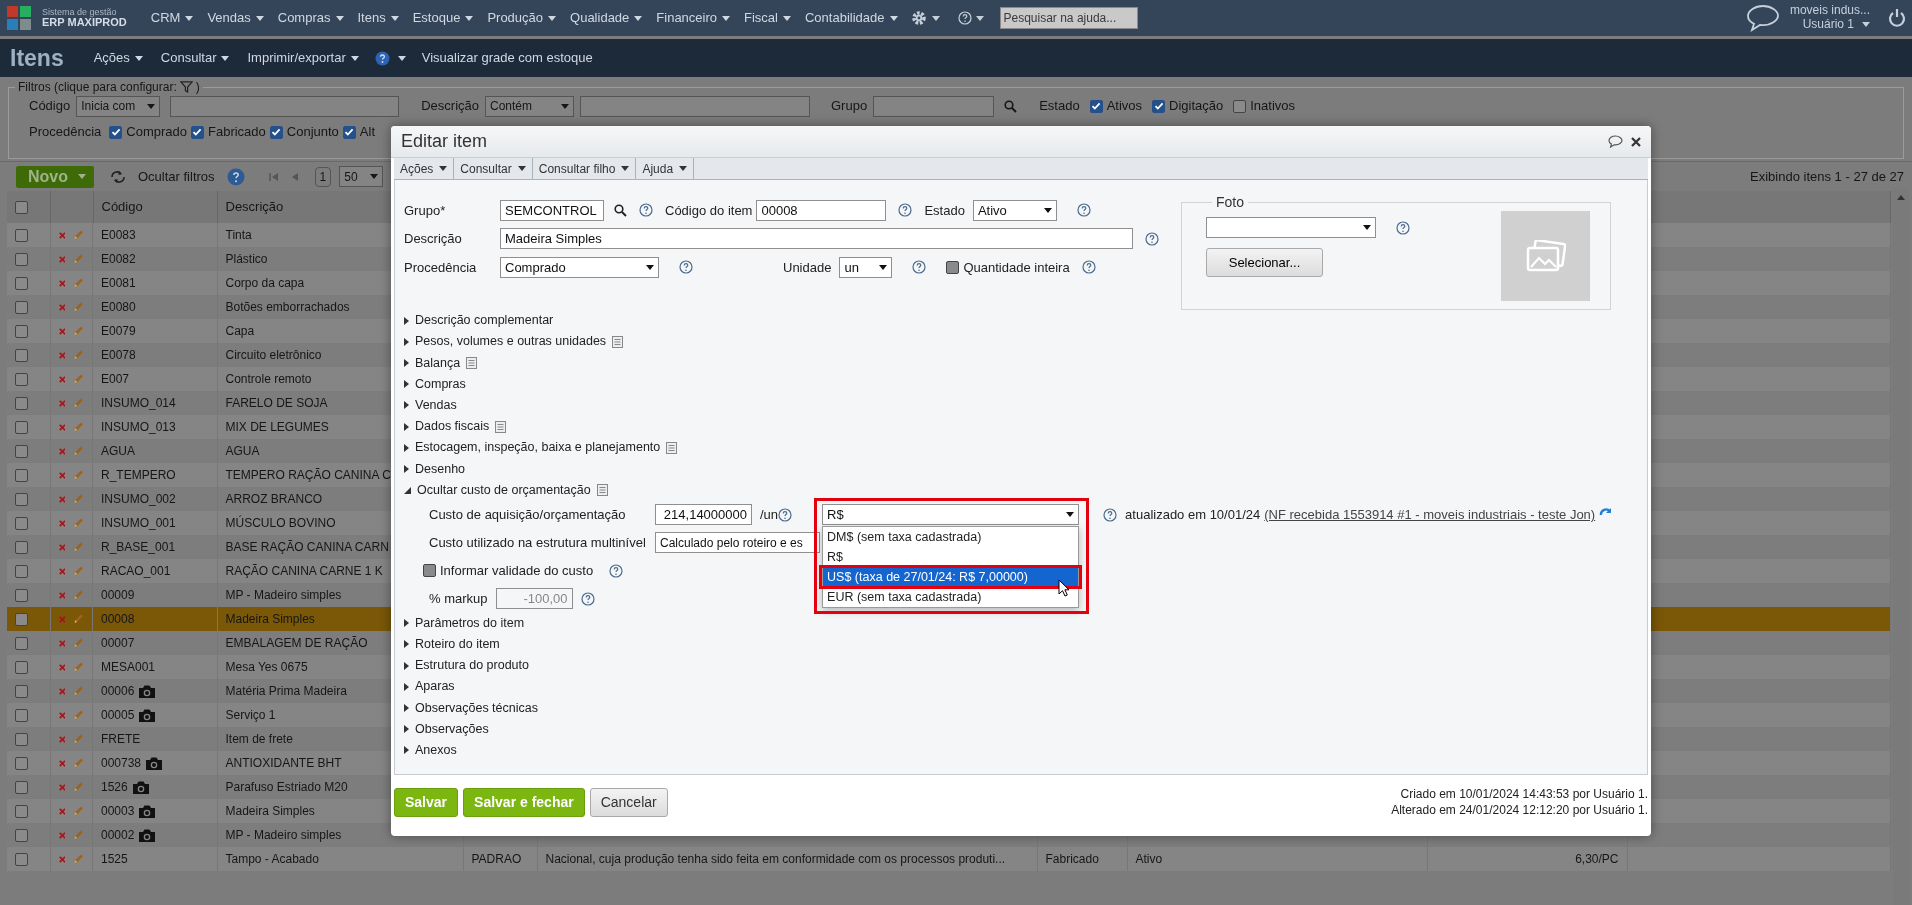  I want to click on code-field, so click(285, 106).